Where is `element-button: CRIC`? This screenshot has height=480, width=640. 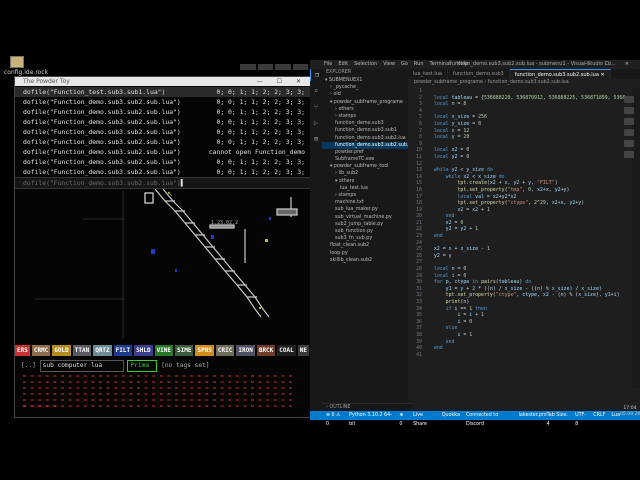 element-button: CRIC is located at coordinates (225, 350).